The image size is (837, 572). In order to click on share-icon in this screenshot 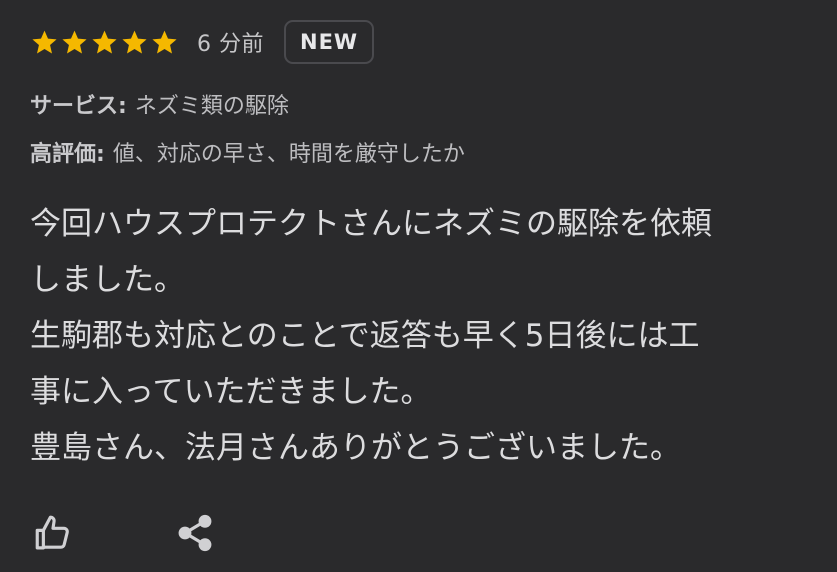, I will do `click(195, 533)`.